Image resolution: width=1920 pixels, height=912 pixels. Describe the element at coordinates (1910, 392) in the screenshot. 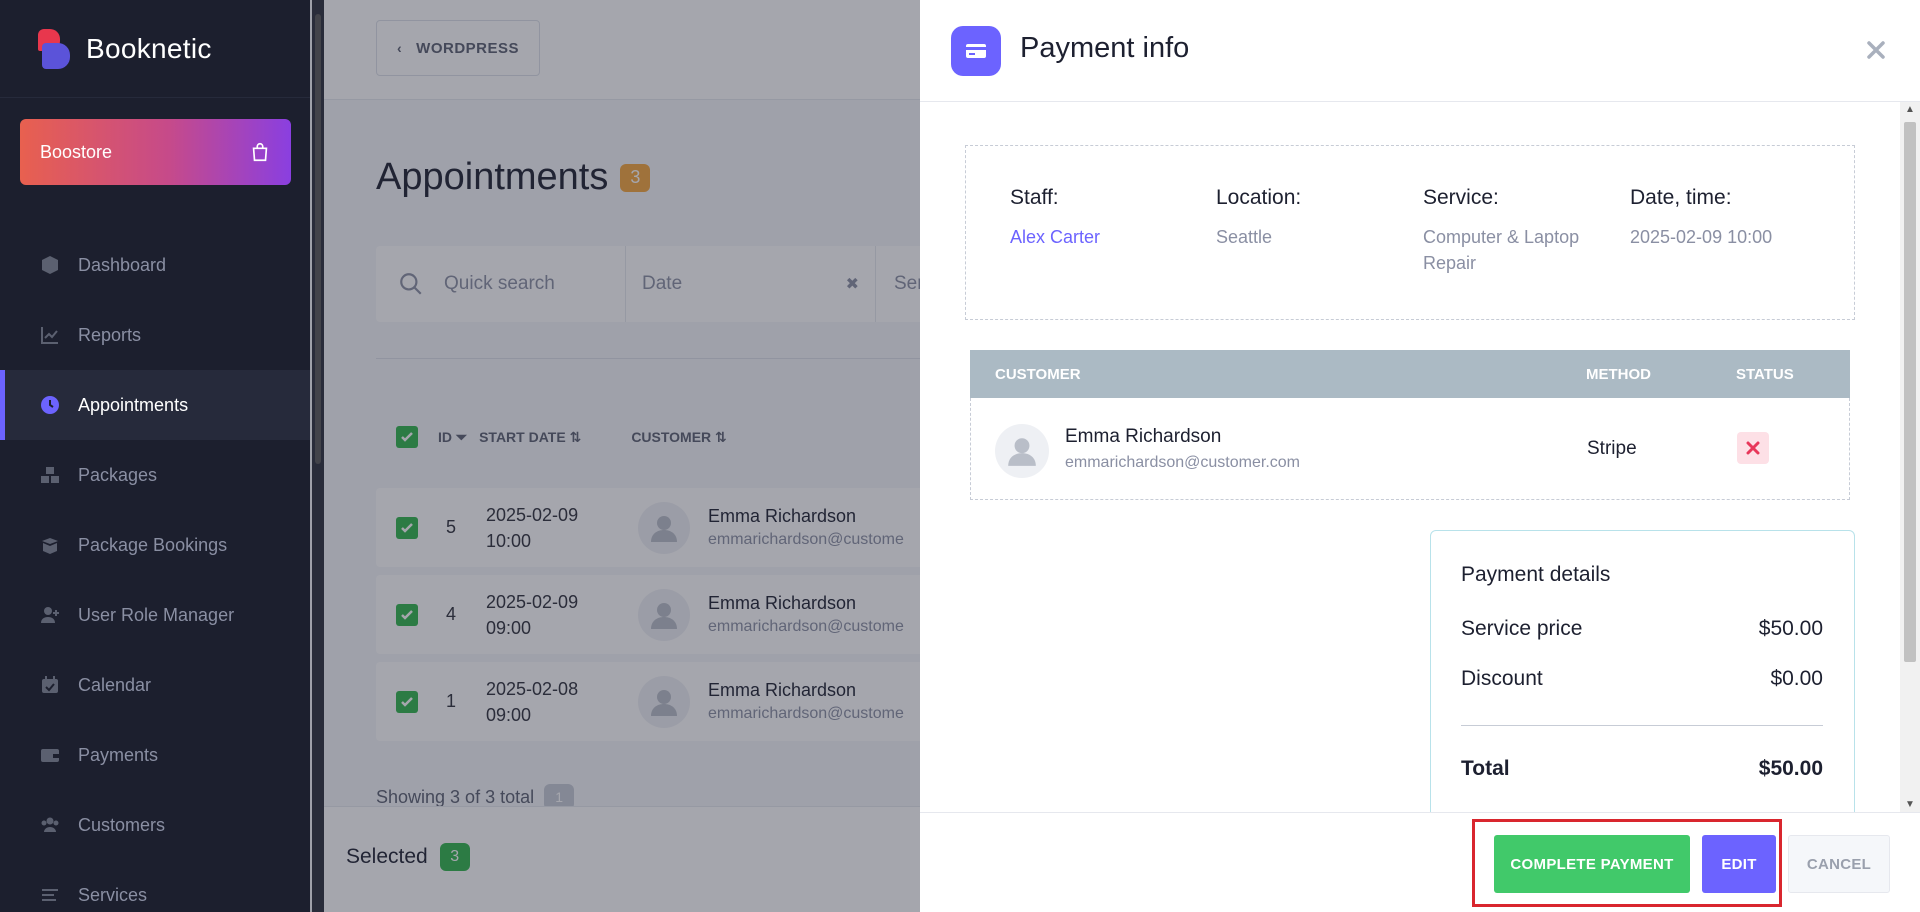

I see `scrollbar-thumb` at that location.